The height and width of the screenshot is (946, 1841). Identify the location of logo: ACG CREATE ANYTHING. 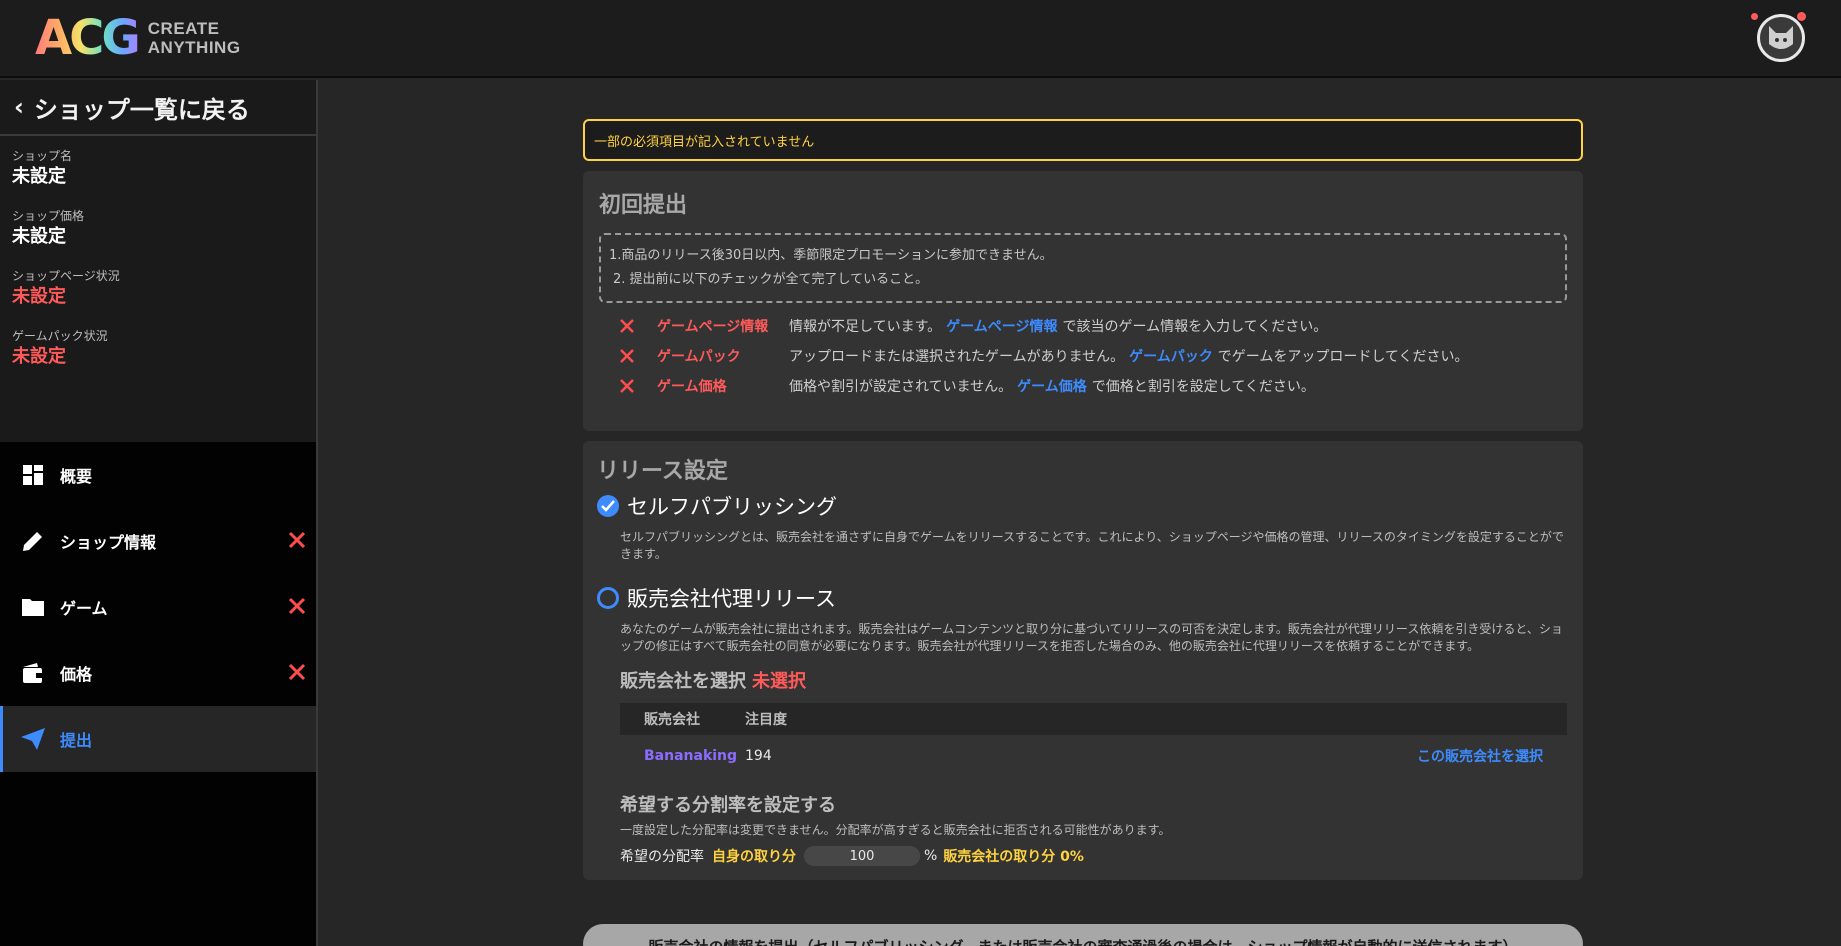
(138, 38).